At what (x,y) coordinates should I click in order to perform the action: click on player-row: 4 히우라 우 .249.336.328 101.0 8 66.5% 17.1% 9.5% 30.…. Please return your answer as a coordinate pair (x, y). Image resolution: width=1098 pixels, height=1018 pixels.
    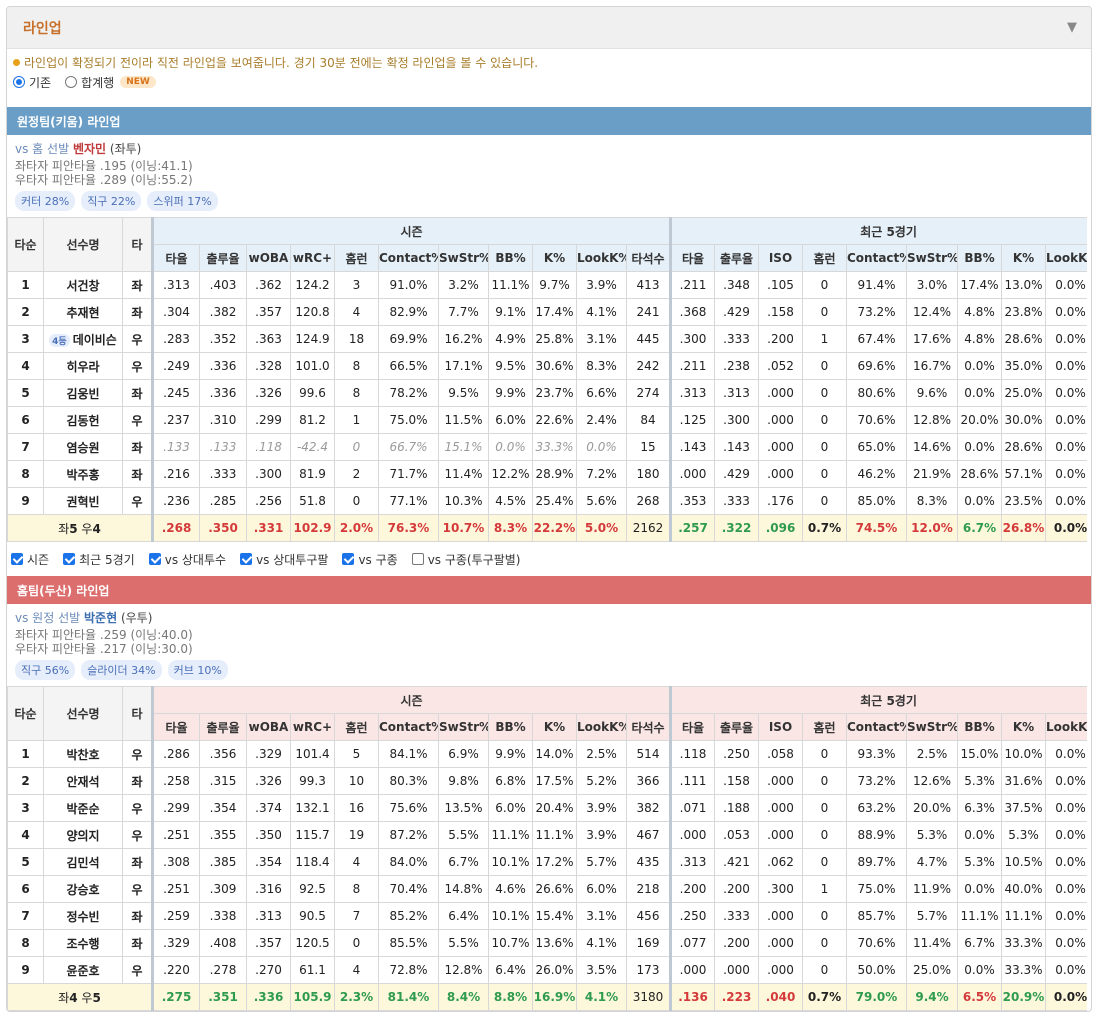
    Looking at the image, I should click on (547, 366).